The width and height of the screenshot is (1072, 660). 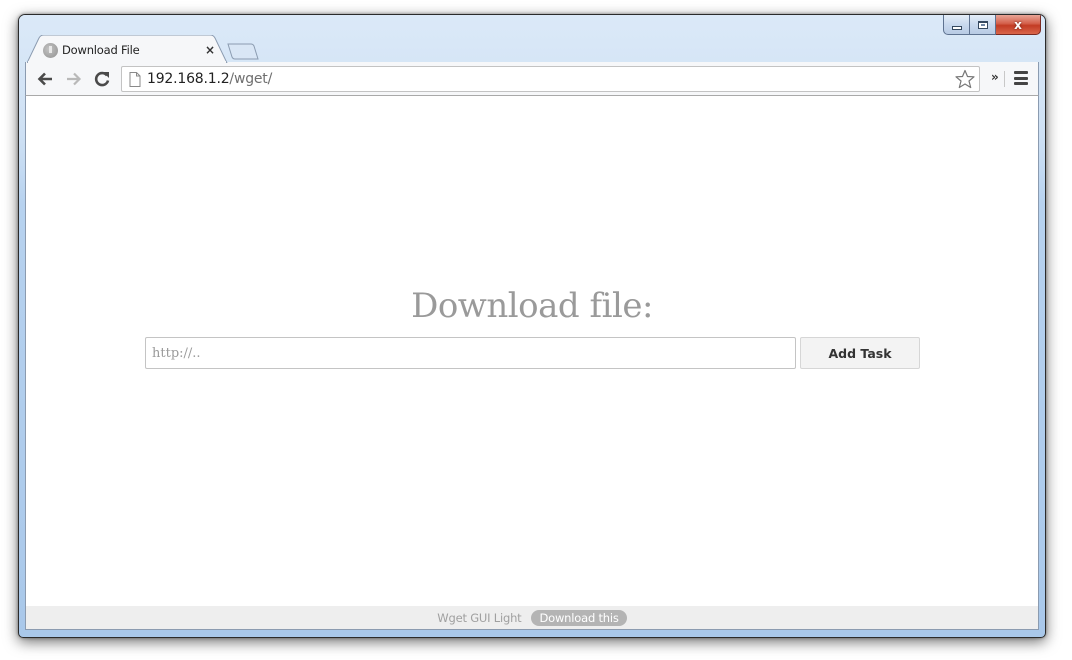 I want to click on tab-strip: Download File ×, so click(x=325, y=49).